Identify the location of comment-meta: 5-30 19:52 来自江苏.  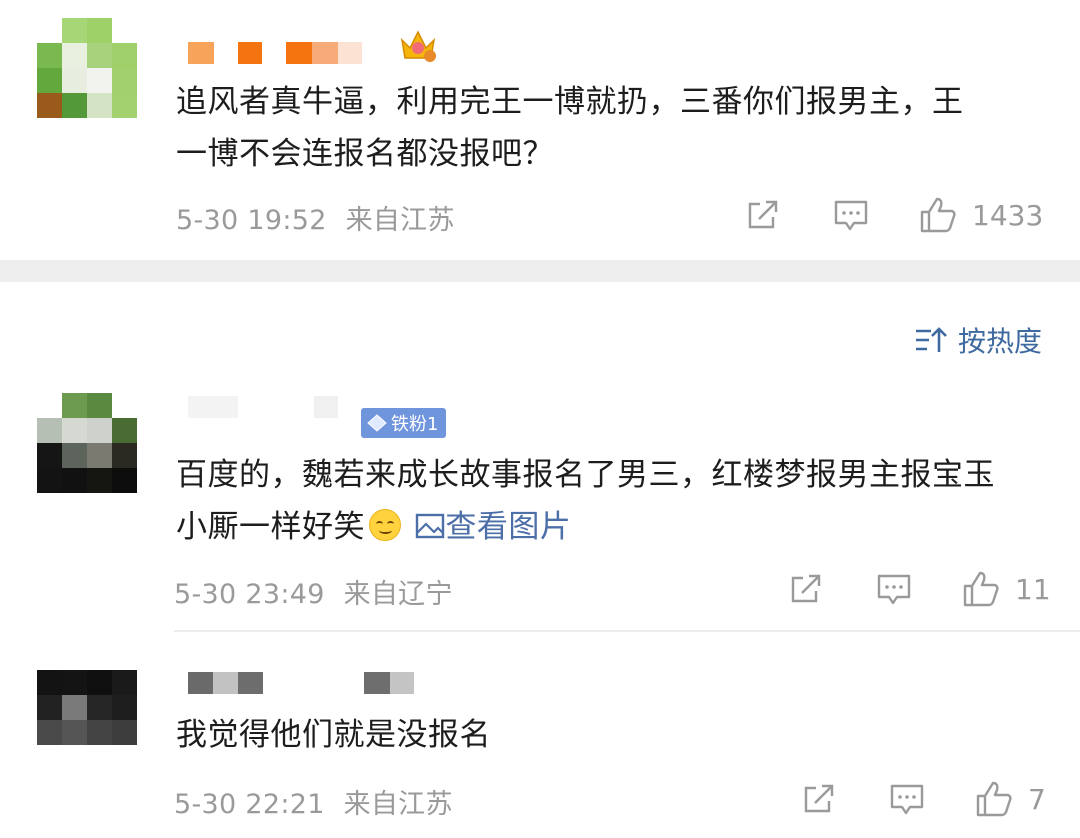
(315, 217).